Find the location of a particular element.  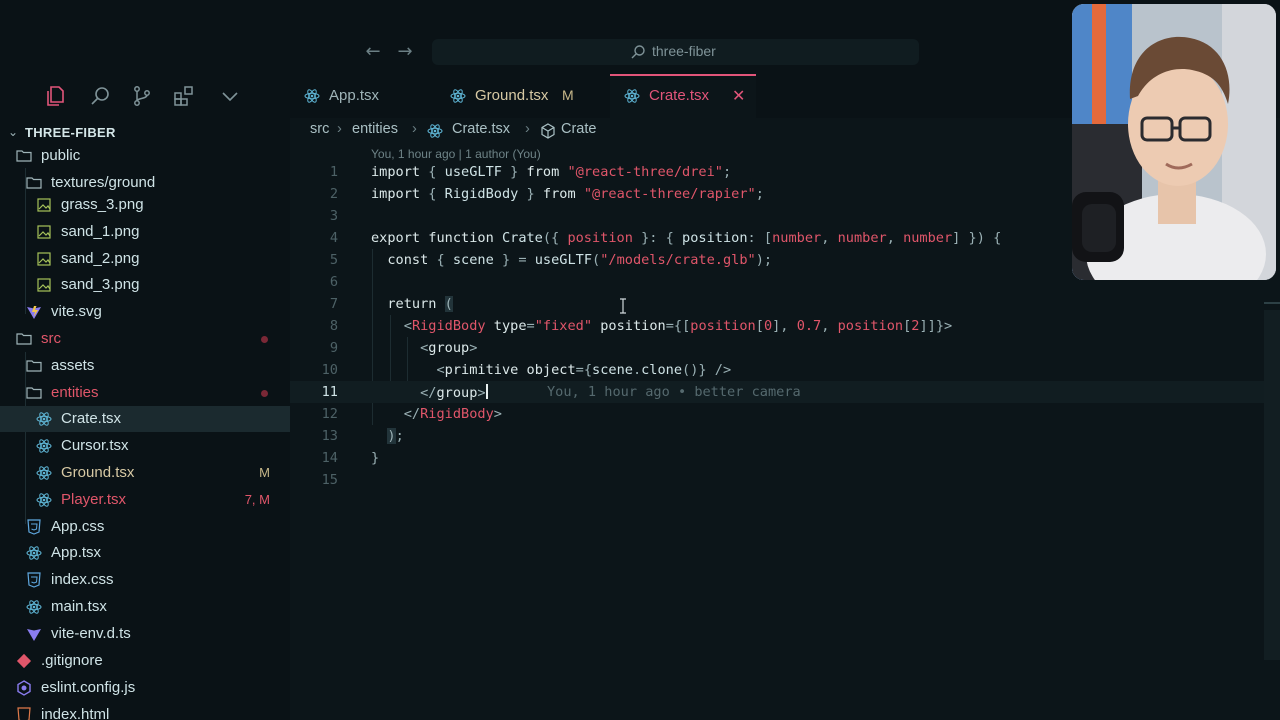

tree-item-vite-env: vite-env.d.ts is located at coordinates (145, 634).